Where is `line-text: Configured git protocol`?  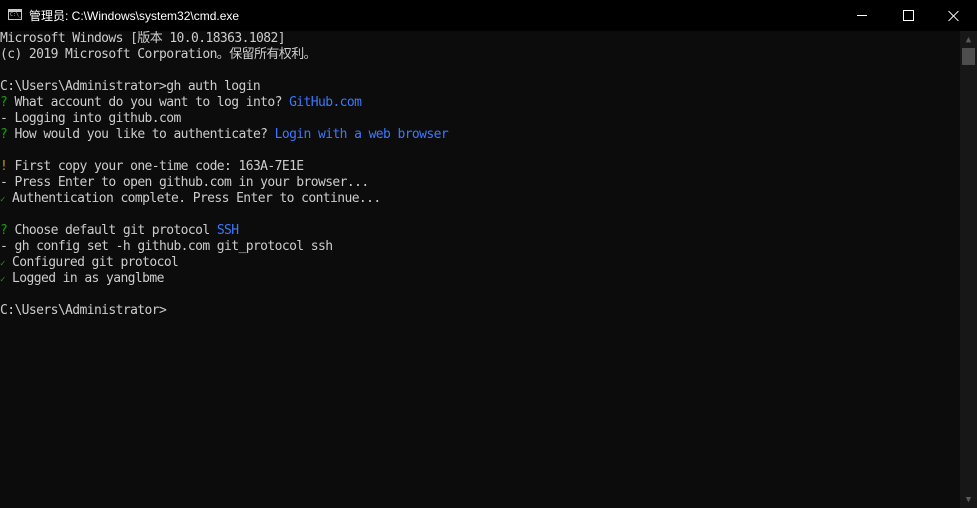
line-text: Configured git protocol is located at coordinates (91, 262).